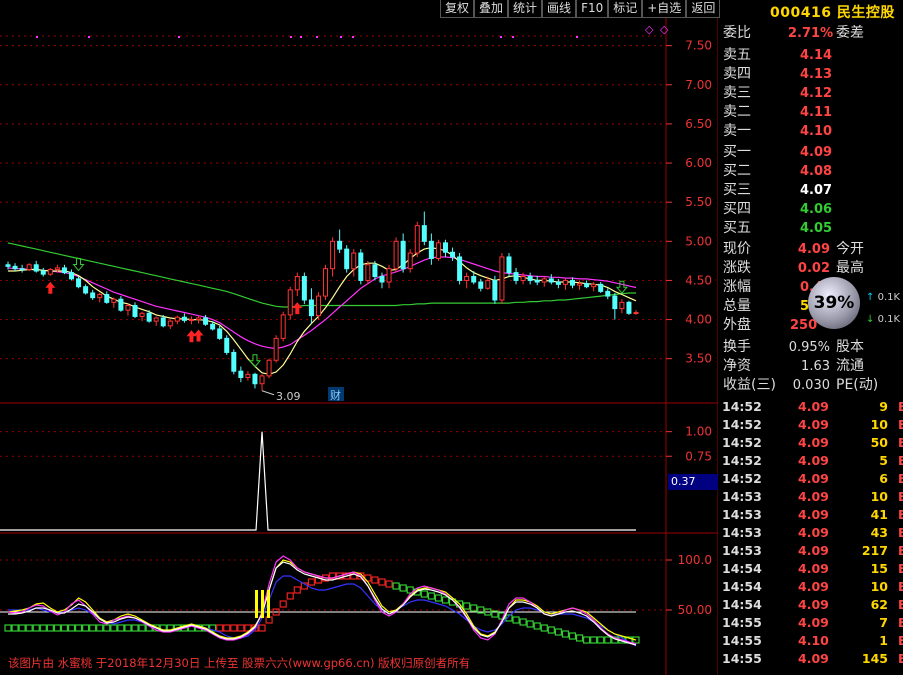 Image resolution: width=903 pixels, height=675 pixels. Describe the element at coordinates (810, 209) in the screenshot. I see `buy-level-4: 买四 4.06` at that location.